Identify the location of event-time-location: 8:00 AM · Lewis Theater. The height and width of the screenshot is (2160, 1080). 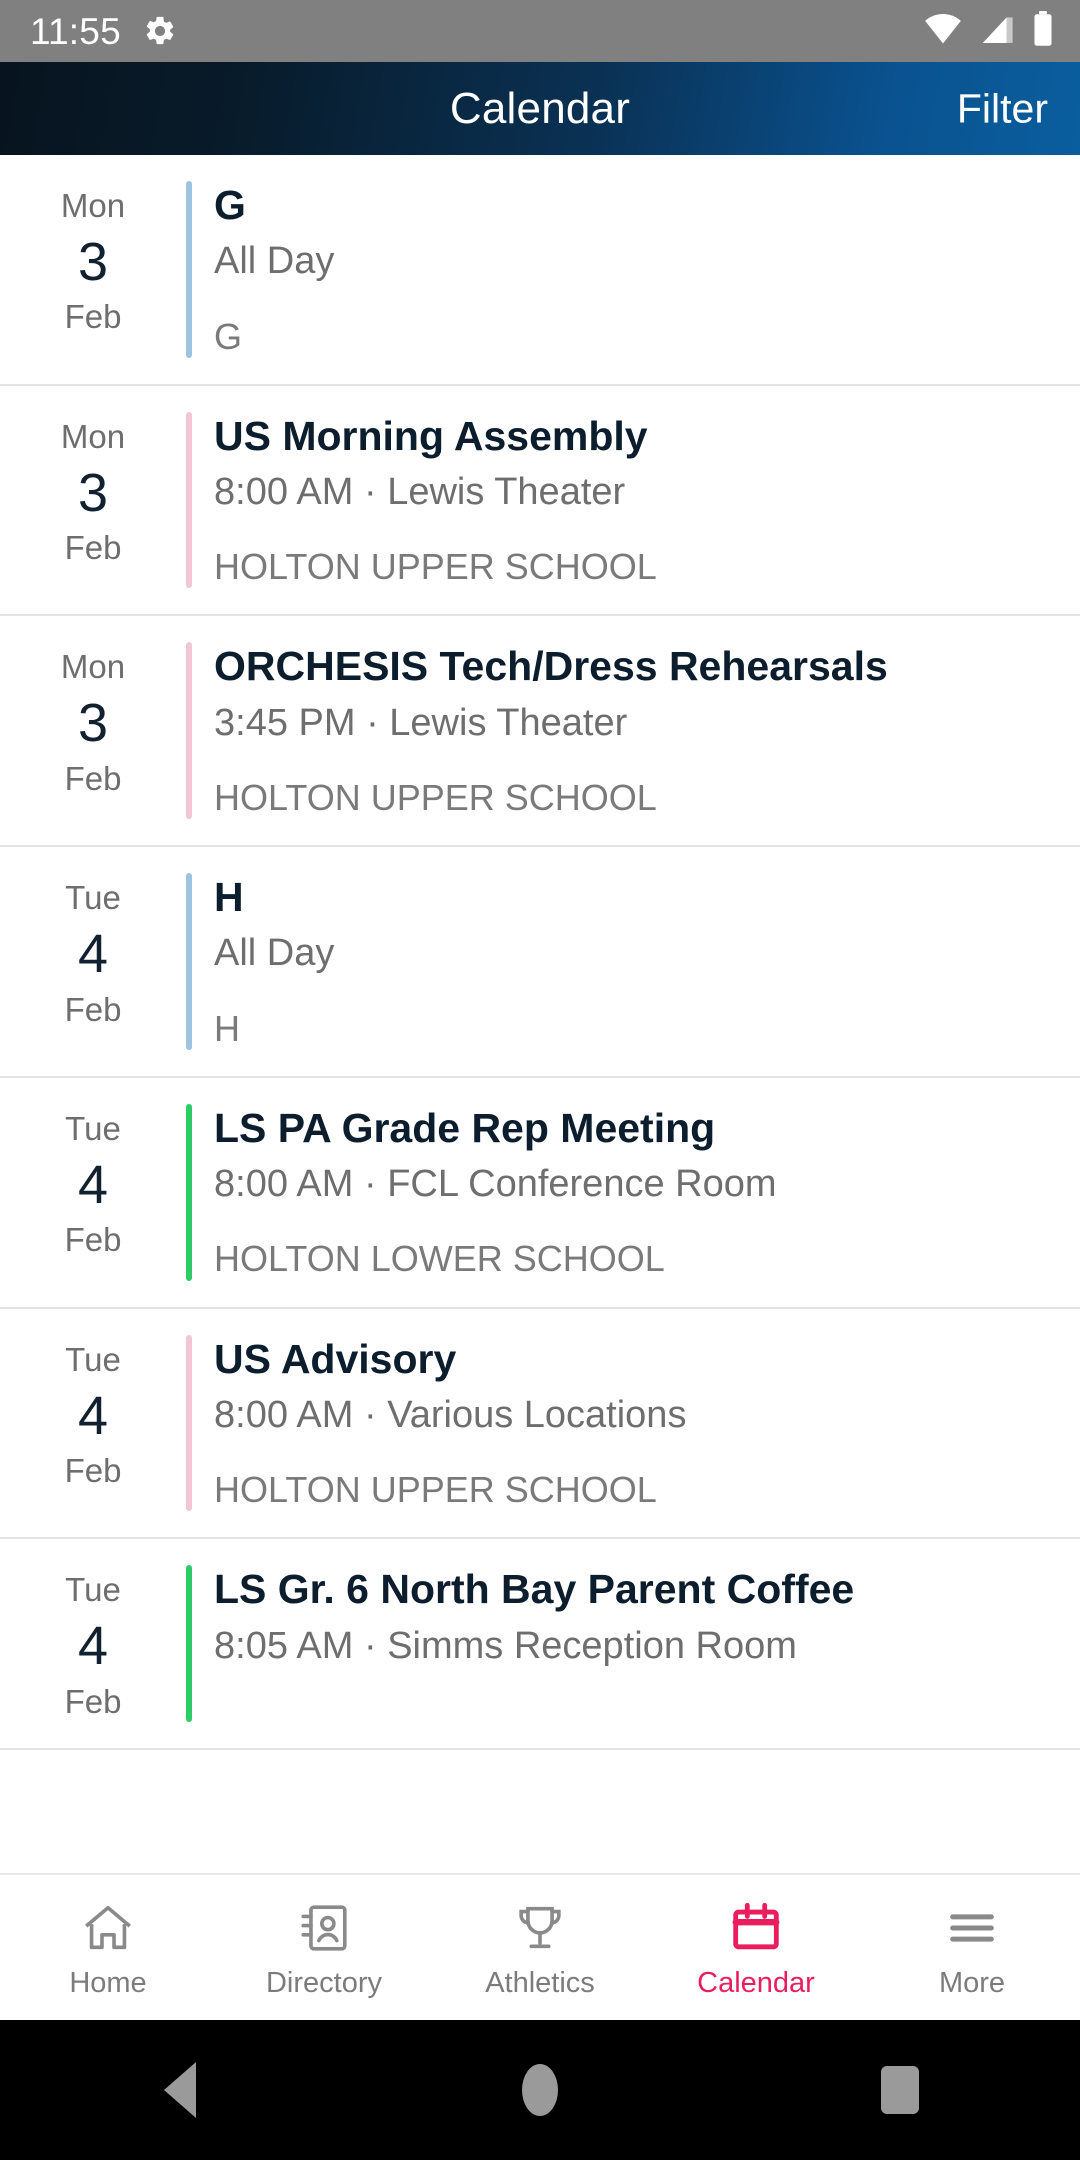
(420, 491).